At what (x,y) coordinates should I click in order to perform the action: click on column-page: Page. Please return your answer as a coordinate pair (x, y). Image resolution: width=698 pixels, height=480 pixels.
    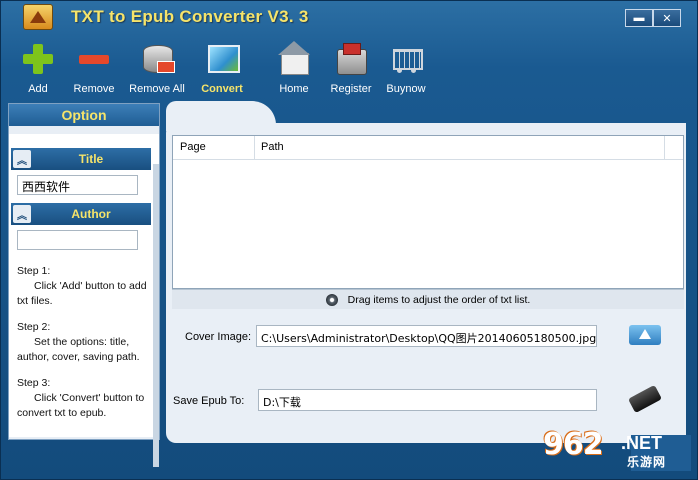
    Looking at the image, I should click on (214, 147).